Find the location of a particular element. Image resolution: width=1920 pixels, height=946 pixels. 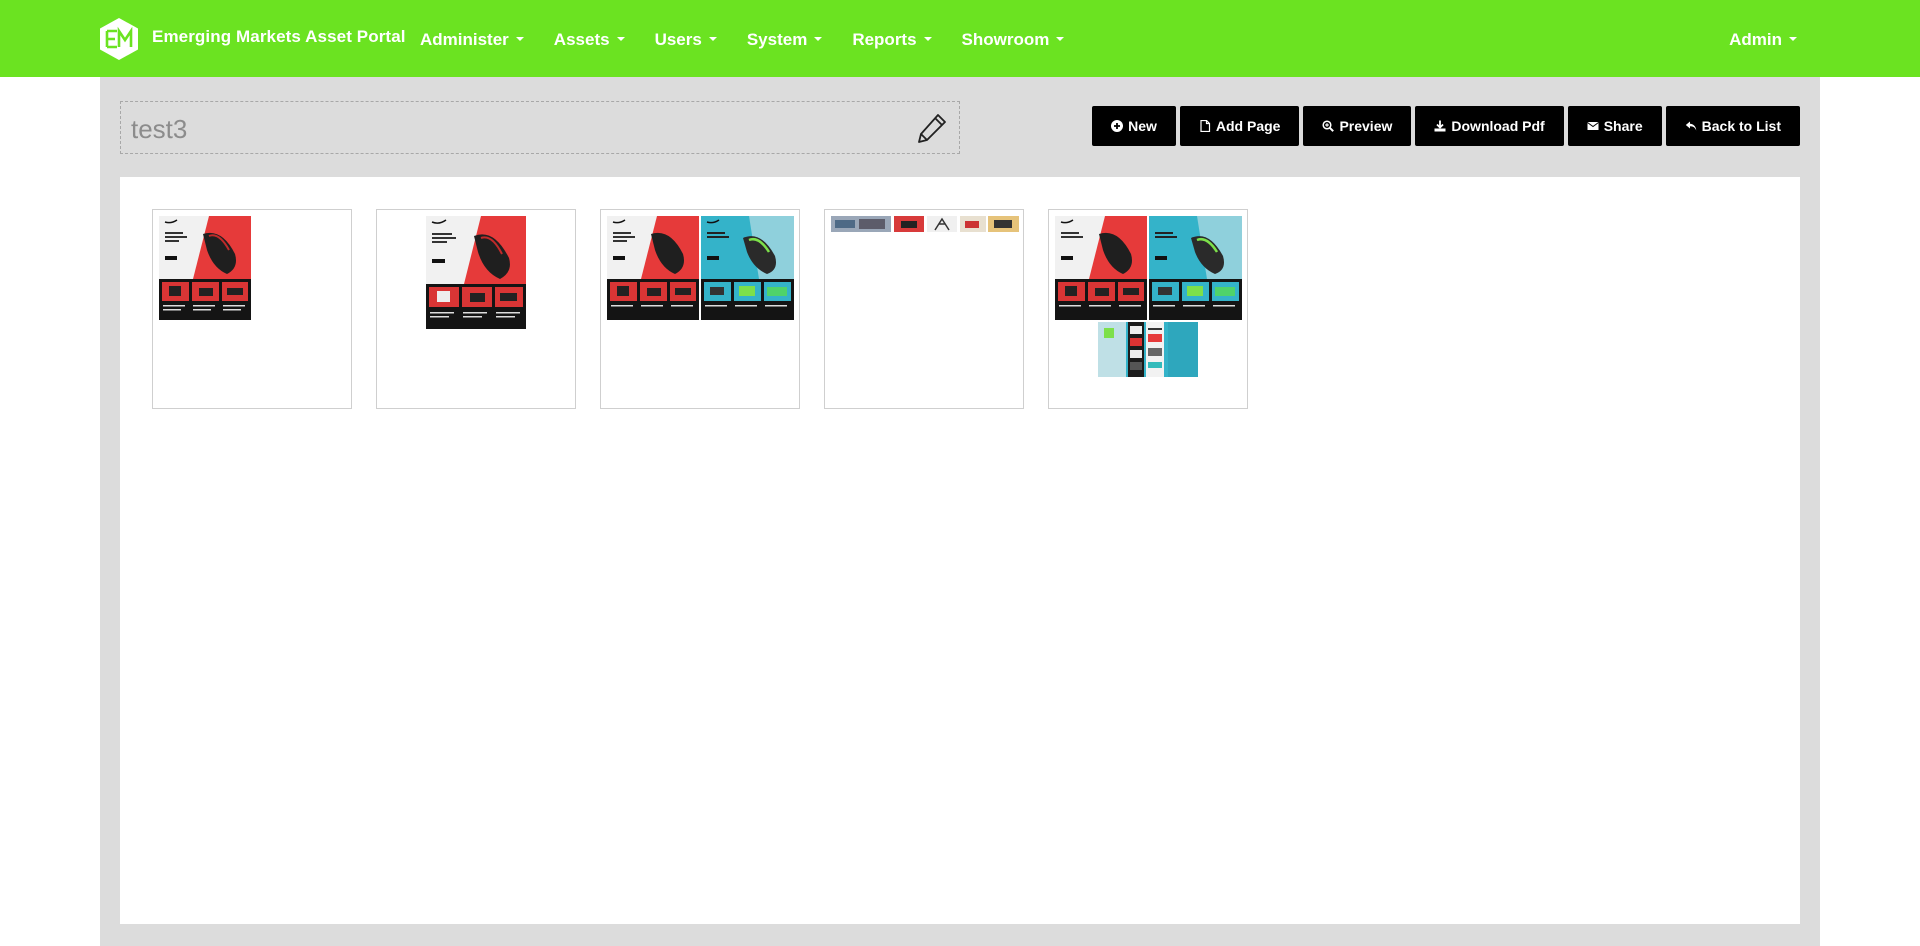

em-logo-icon is located at coordinates (119, 39).